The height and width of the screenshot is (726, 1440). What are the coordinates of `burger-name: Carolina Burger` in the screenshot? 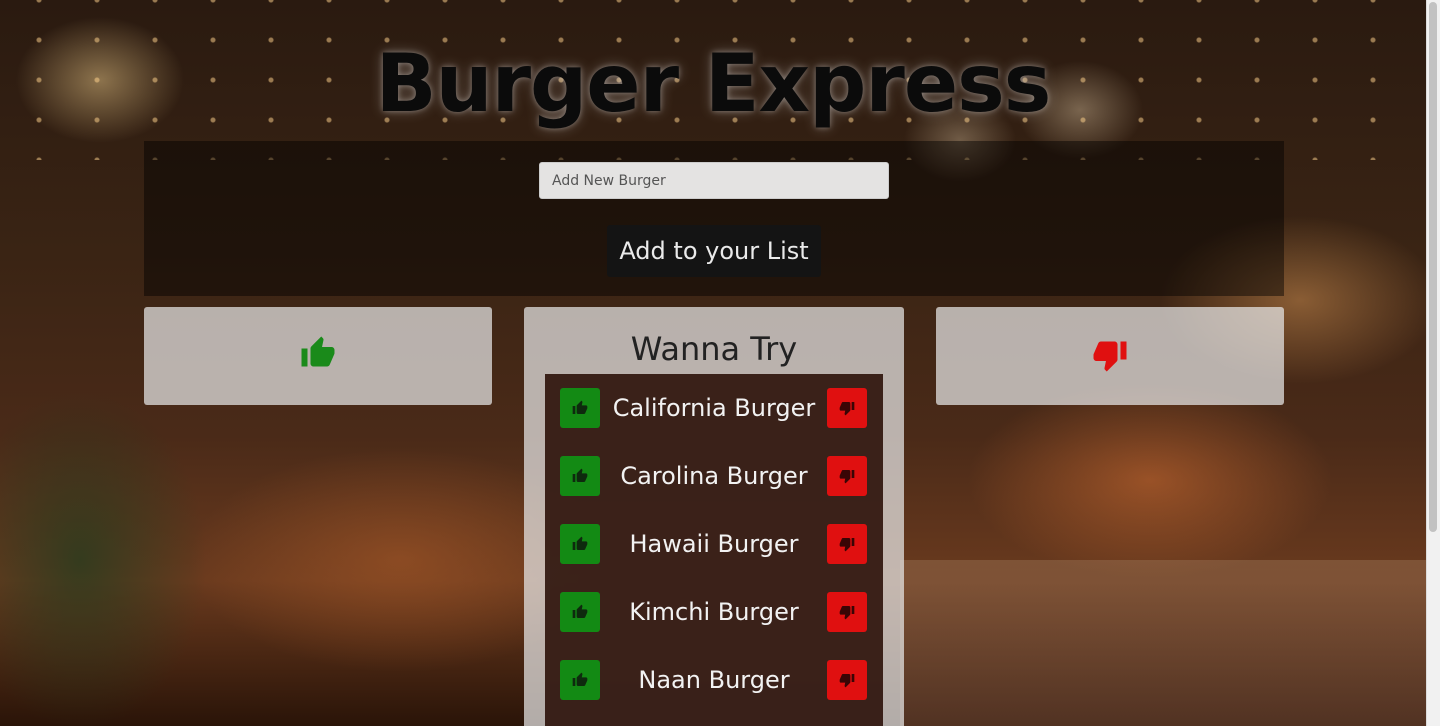 It's located at (714, 476).